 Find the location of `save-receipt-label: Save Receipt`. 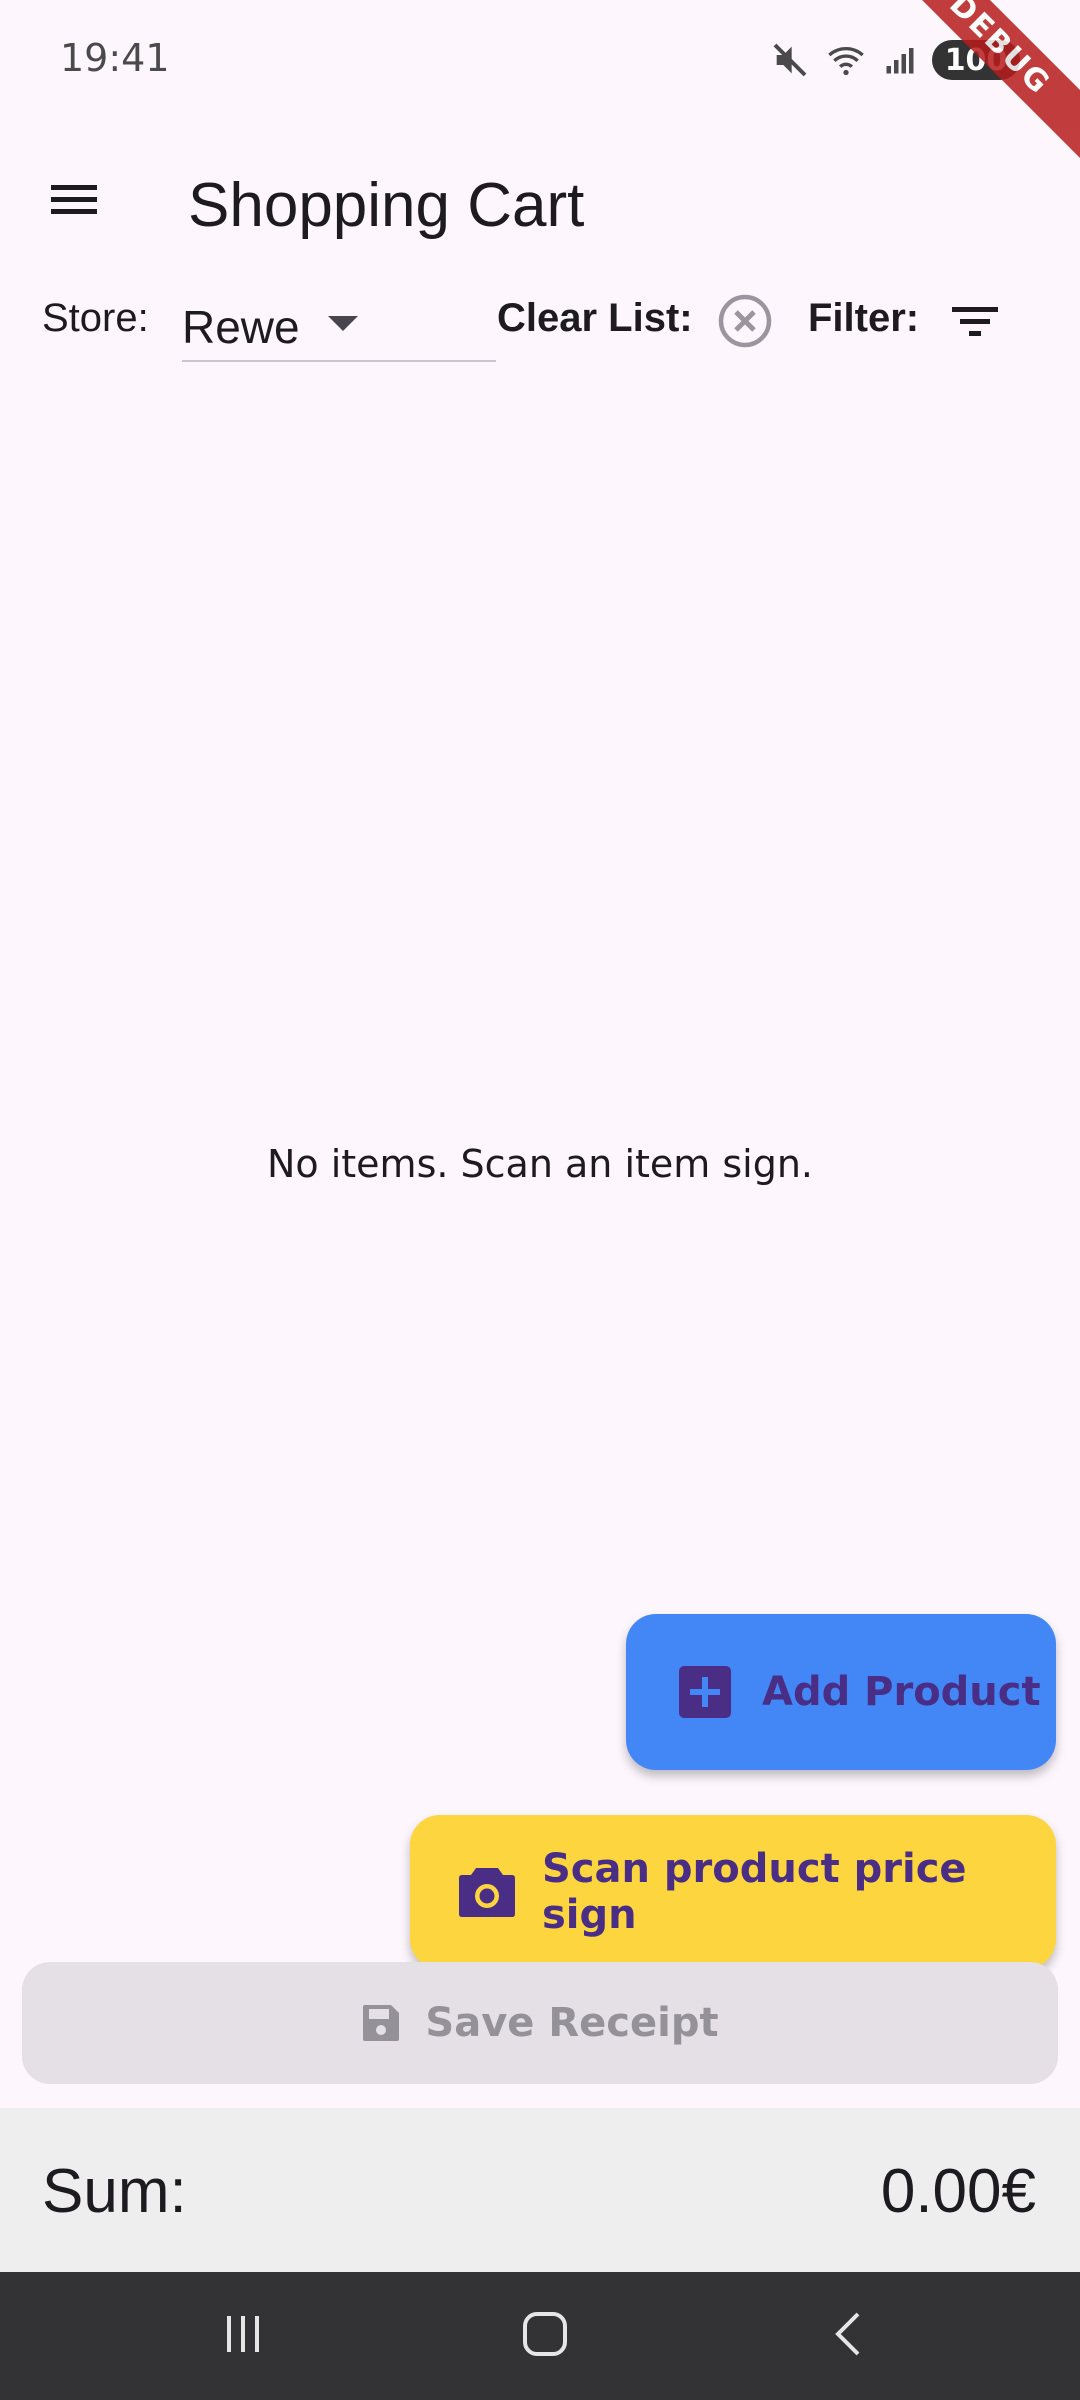

save-receipt-label: Save Receipt is located at coordinates (572, 2023).